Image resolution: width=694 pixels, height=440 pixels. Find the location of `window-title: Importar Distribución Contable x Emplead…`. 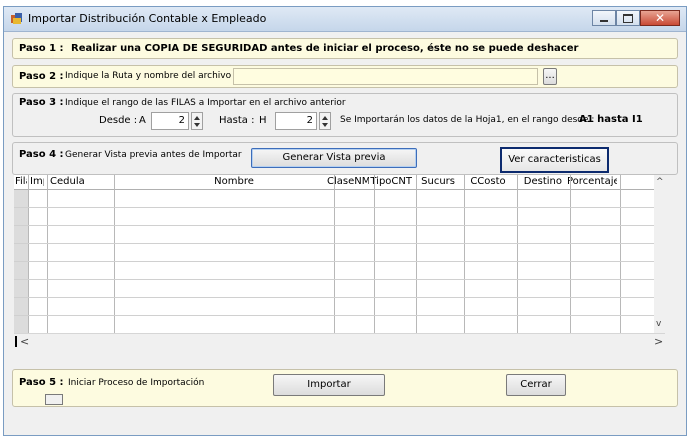

window-title: Importar Distribución Contable x Emplead… is located at coordinates (147, 18).